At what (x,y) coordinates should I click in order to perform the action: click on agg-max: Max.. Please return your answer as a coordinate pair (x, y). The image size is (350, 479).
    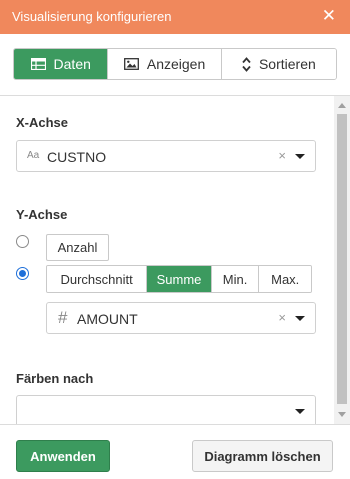
    Looking at the image, I should click on (285, 279).